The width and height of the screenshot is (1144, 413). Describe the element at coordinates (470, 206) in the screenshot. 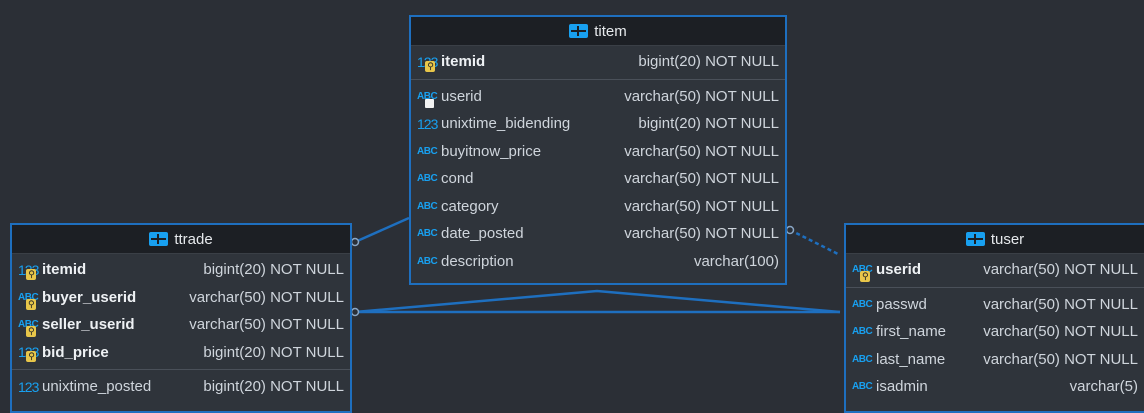

I see `column-name: category` at that location.